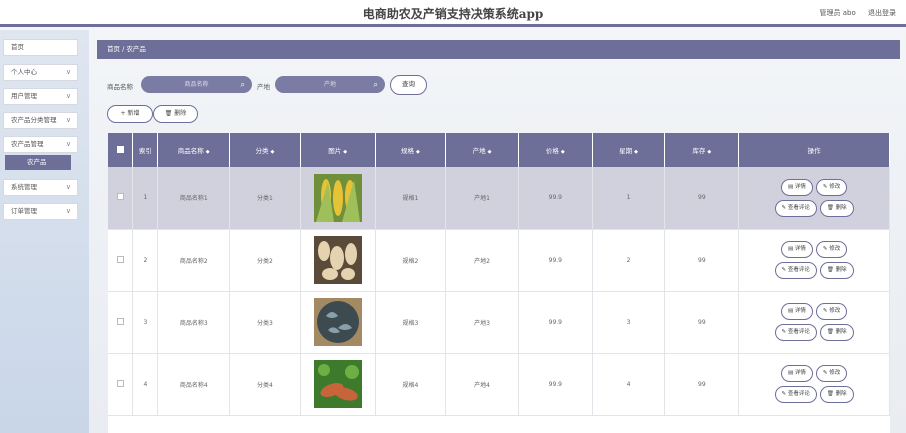  I want to click on view-reviews-button-label: 查看评论, so click(798, 332).